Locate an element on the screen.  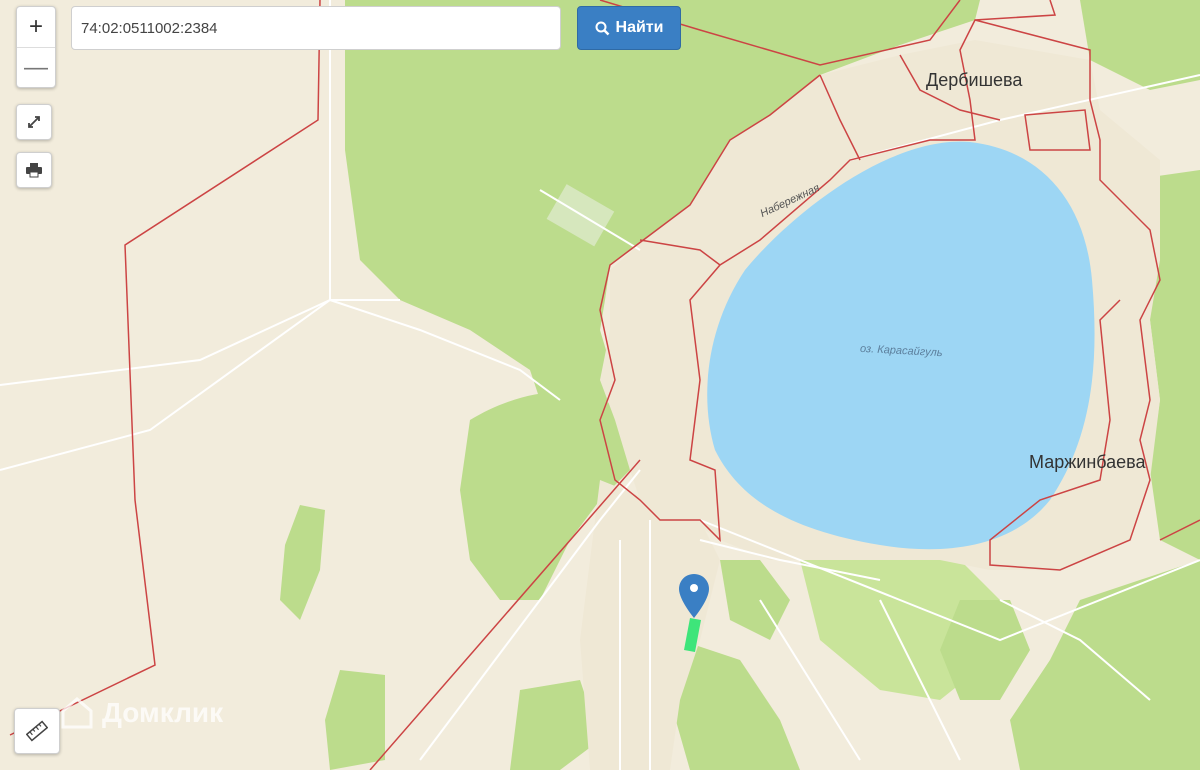
print-button is located at coordinates (34, 170).